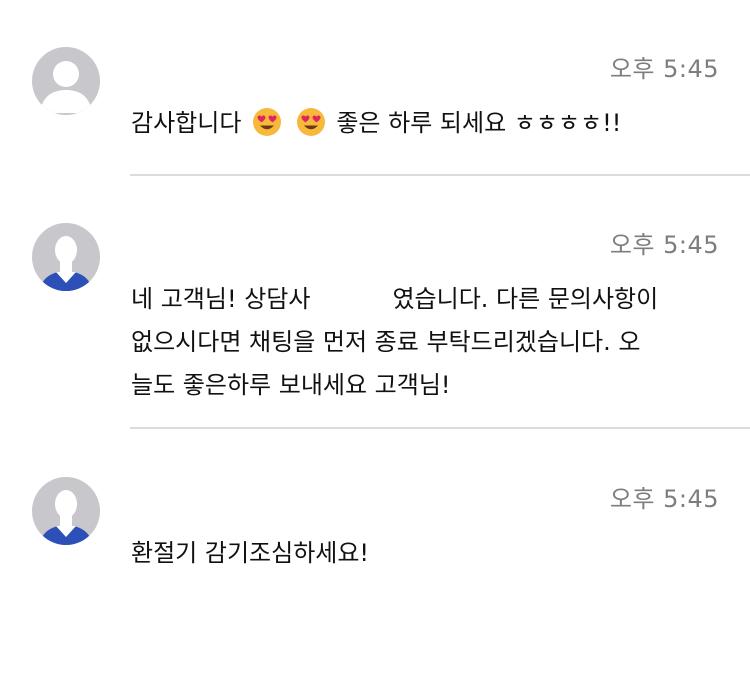  I want to click on message-divider, so click(440, 428).